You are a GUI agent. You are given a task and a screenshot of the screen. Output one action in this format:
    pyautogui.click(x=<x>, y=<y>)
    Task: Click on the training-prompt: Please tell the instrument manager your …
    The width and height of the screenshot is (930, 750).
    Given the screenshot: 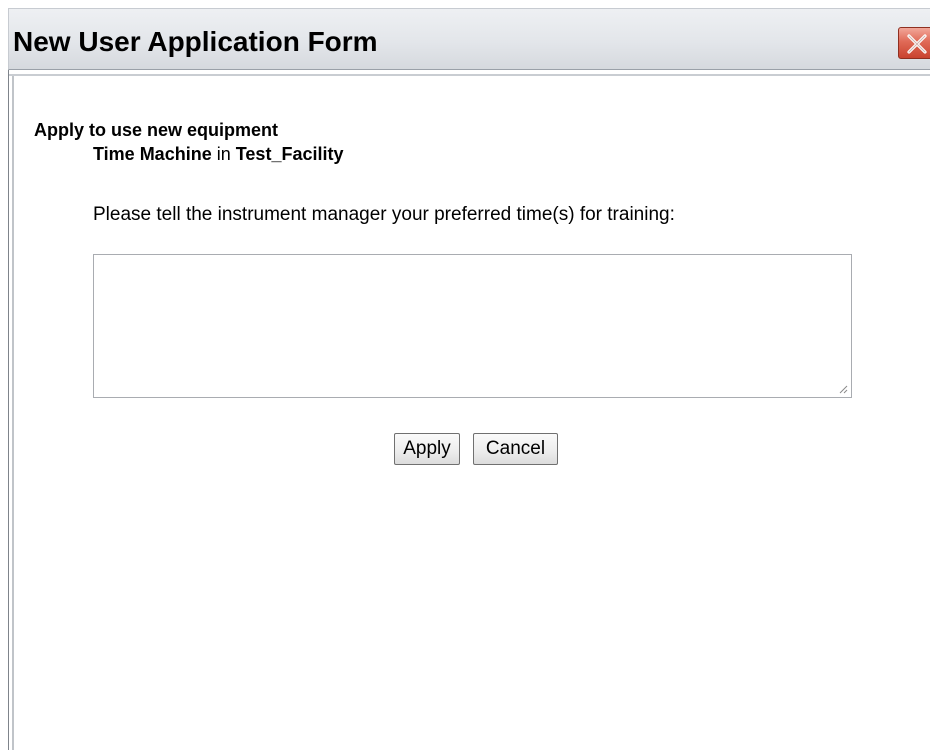 What is the action you would take?
    pyautogui.click(x=384, y=214)
    